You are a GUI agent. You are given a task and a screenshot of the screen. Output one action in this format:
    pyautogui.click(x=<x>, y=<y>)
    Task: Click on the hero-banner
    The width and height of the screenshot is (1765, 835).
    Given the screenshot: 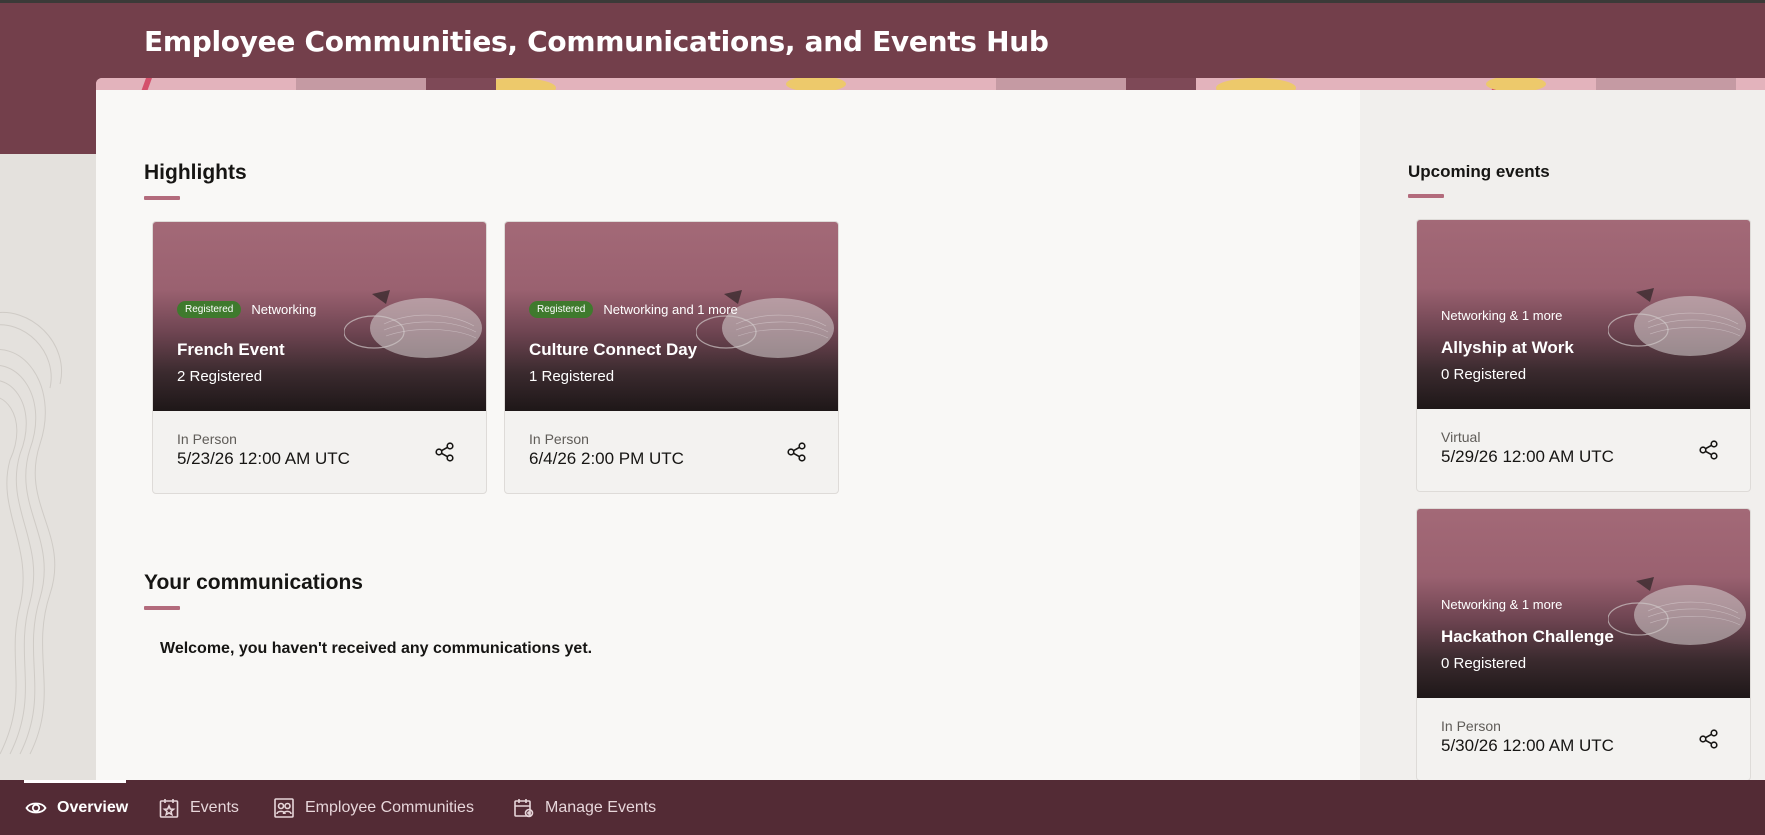 What is the action you would take?
    pyautogui.click(x=930, y=84)
    